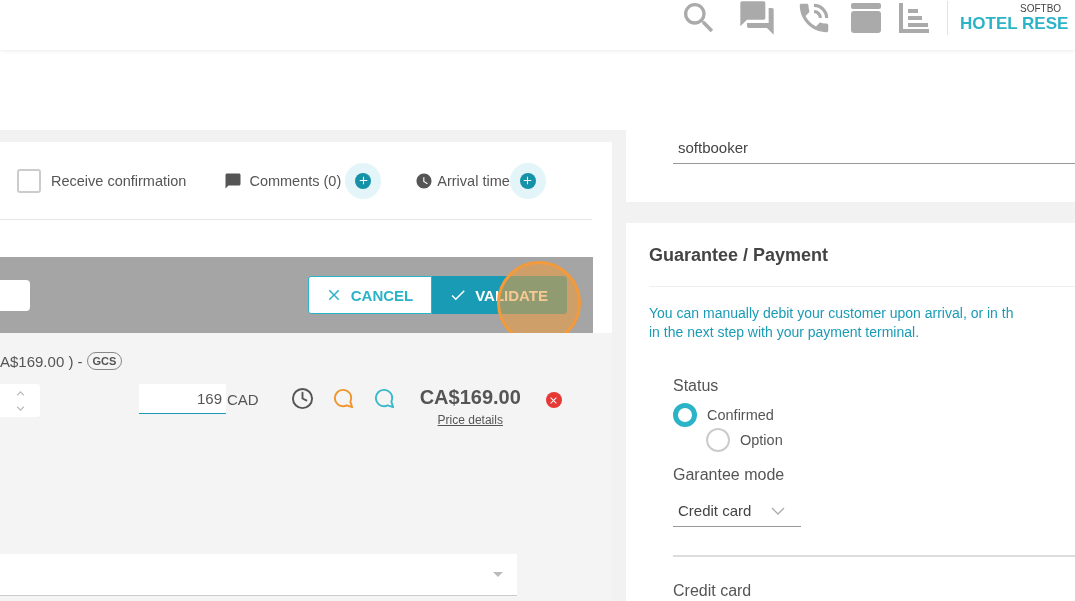 Image resolution: width=1075 pixels, height=601 pixels. What do you see at coordinates (1040, 8) in the screenshot?
I see `brand-subtitle: SOFTBO` at bounding box center [1040, 8].